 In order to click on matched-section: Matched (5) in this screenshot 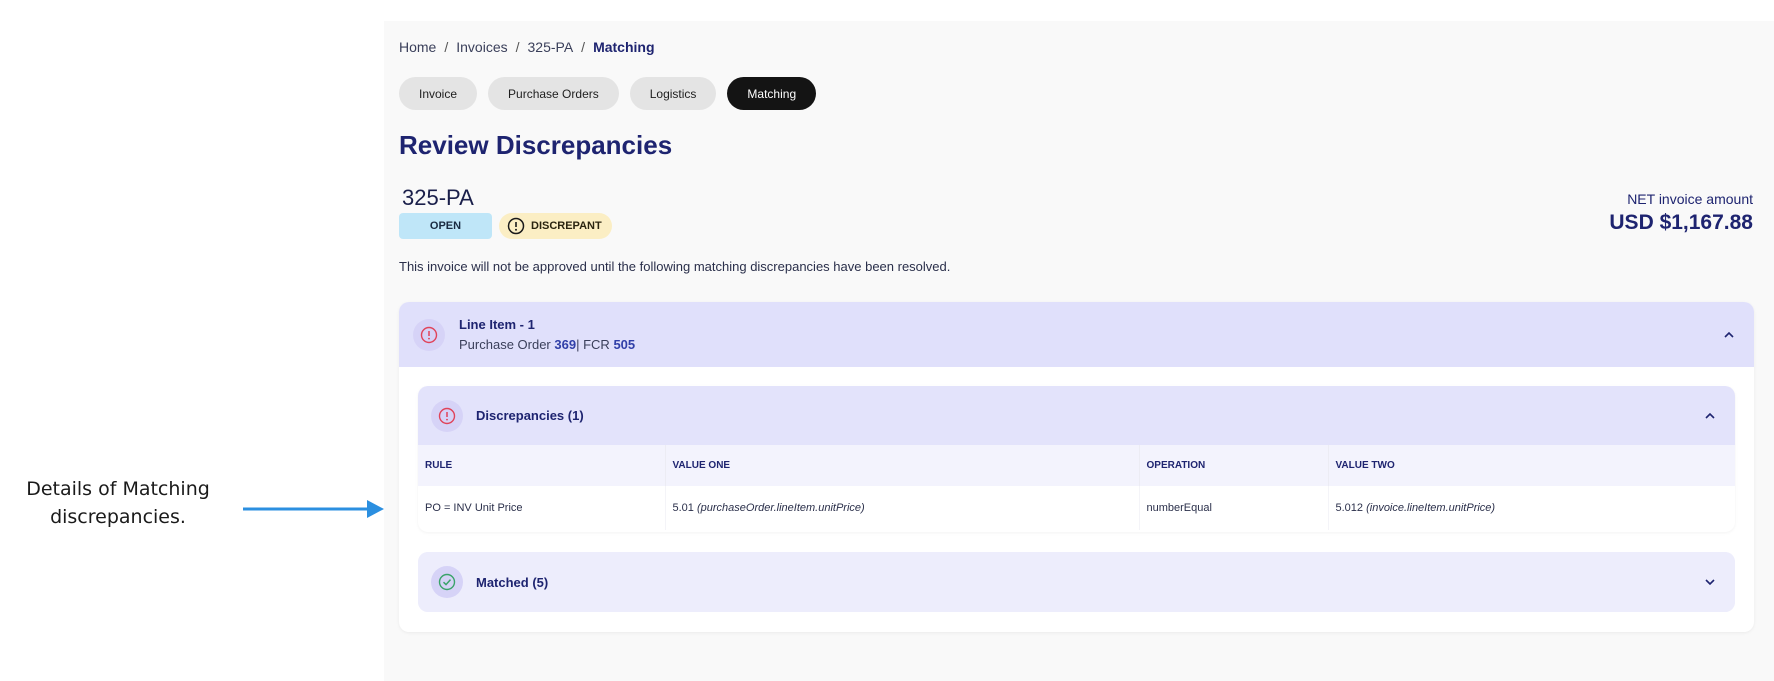, I will do `click(1076, 582)`.